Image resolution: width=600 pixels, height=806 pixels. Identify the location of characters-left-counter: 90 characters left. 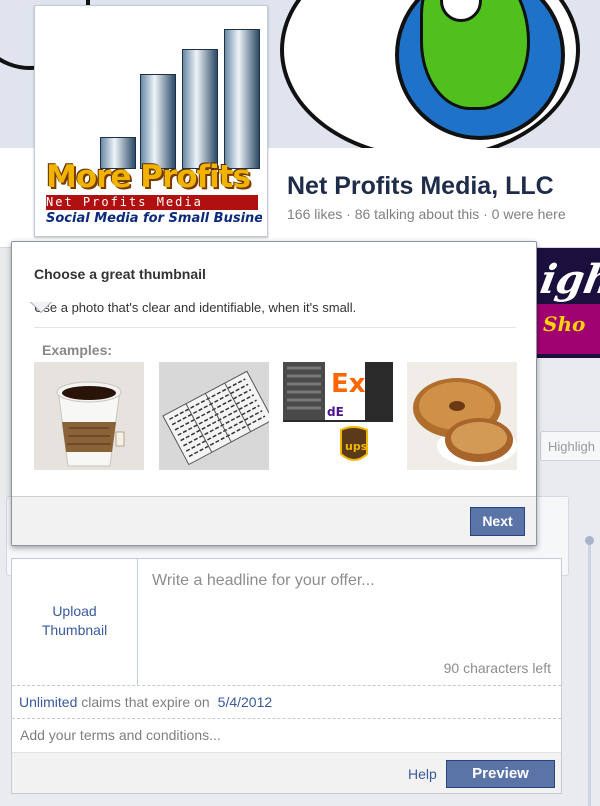
(497, 668).